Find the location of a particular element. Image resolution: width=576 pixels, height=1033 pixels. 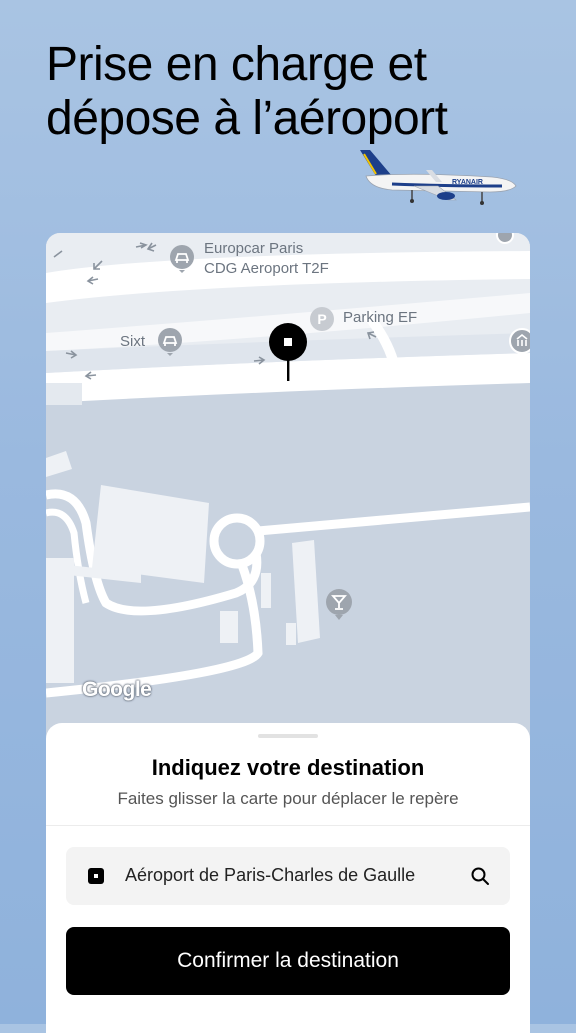

headline-line-2: dépose à l’aéroport is located at coordinates (247, 118).